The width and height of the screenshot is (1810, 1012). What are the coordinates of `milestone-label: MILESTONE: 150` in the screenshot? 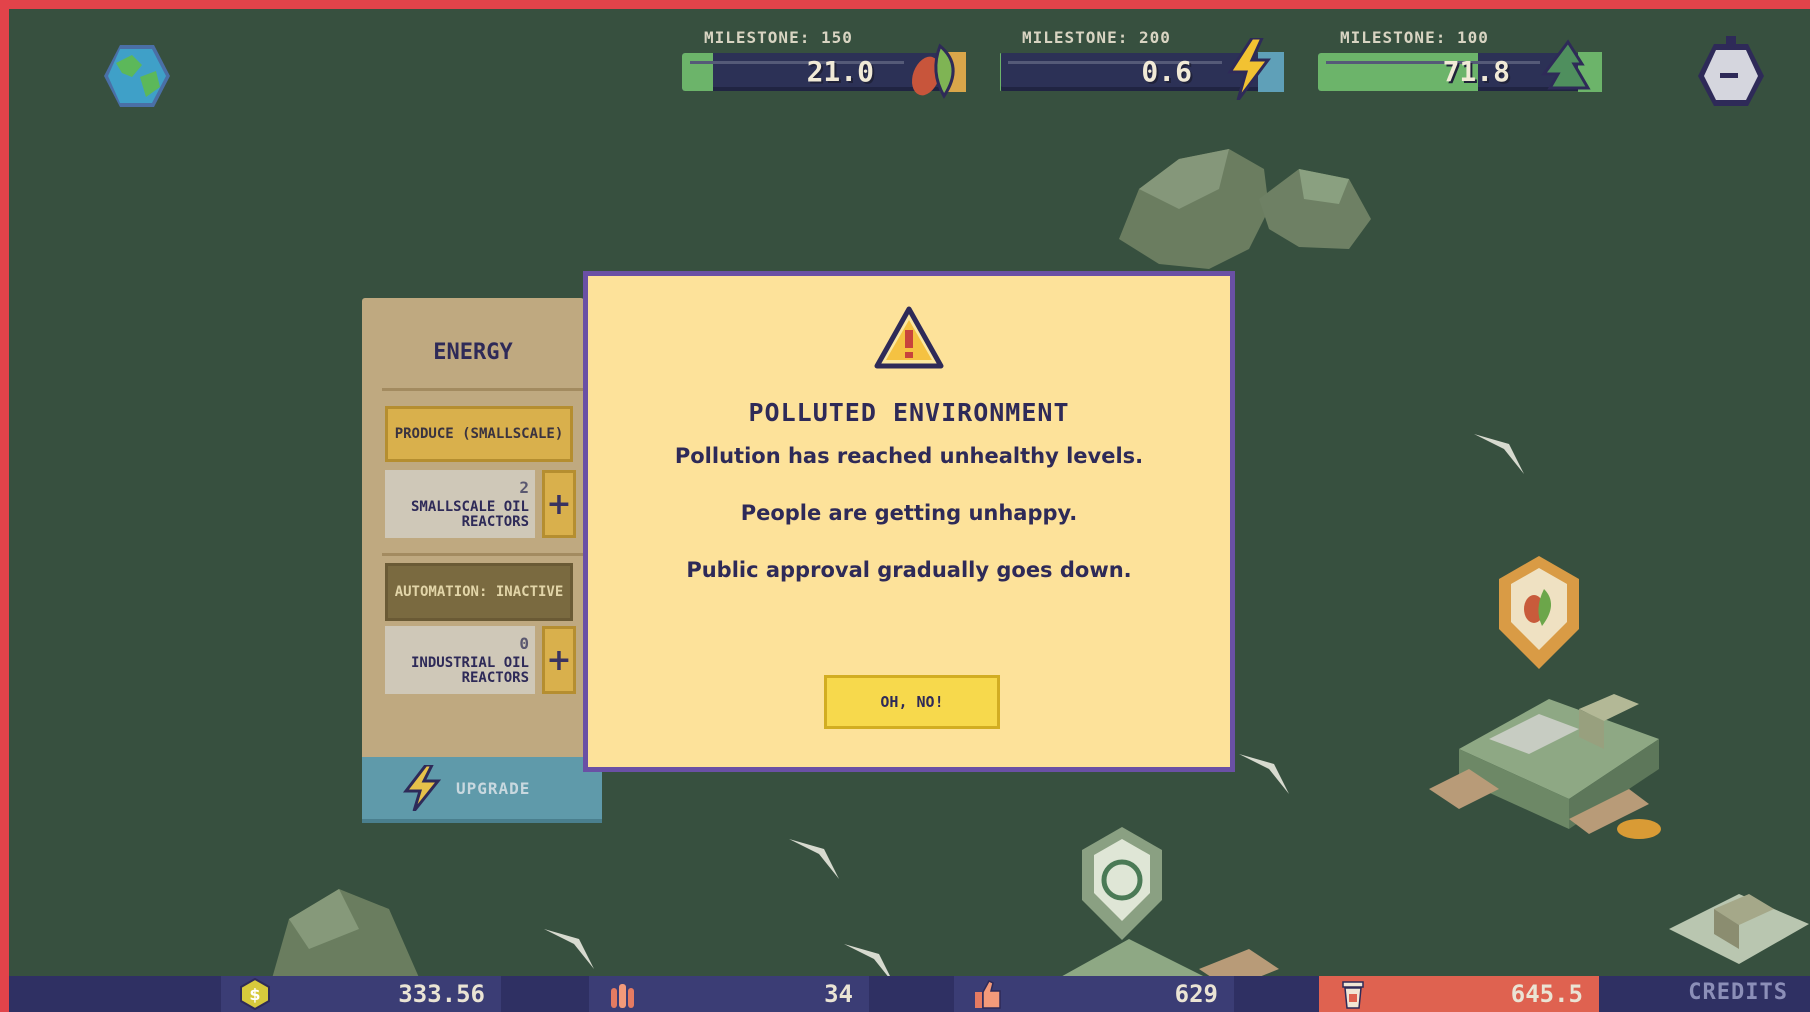 It's located at (778, 37).